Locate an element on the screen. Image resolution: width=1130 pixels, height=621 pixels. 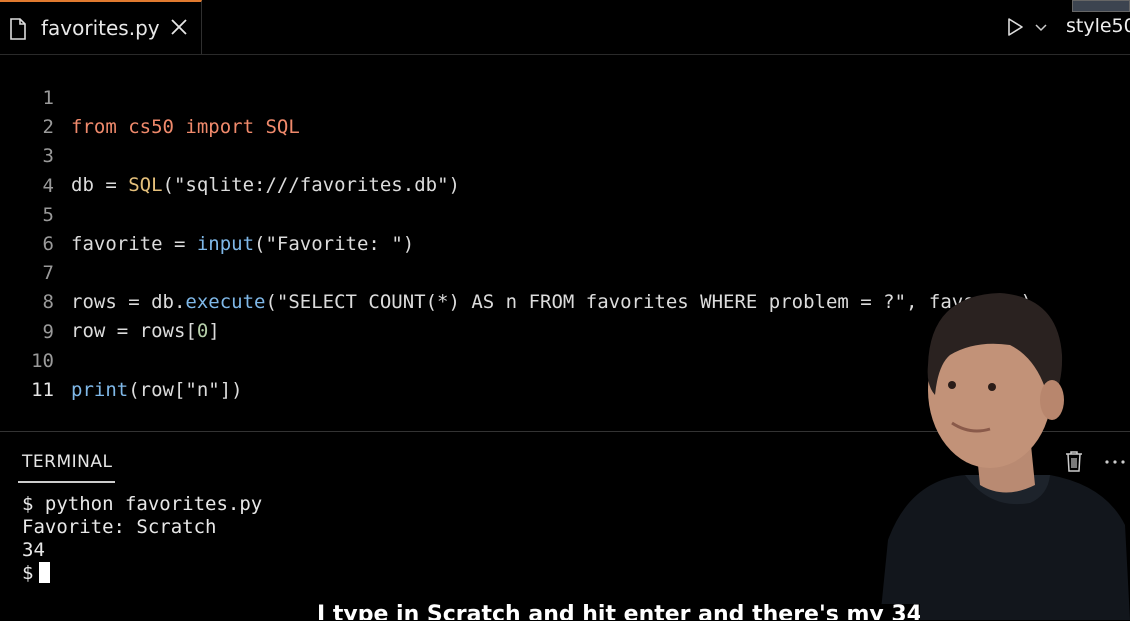
code-line: 2 is located at coordinates (565, 111).